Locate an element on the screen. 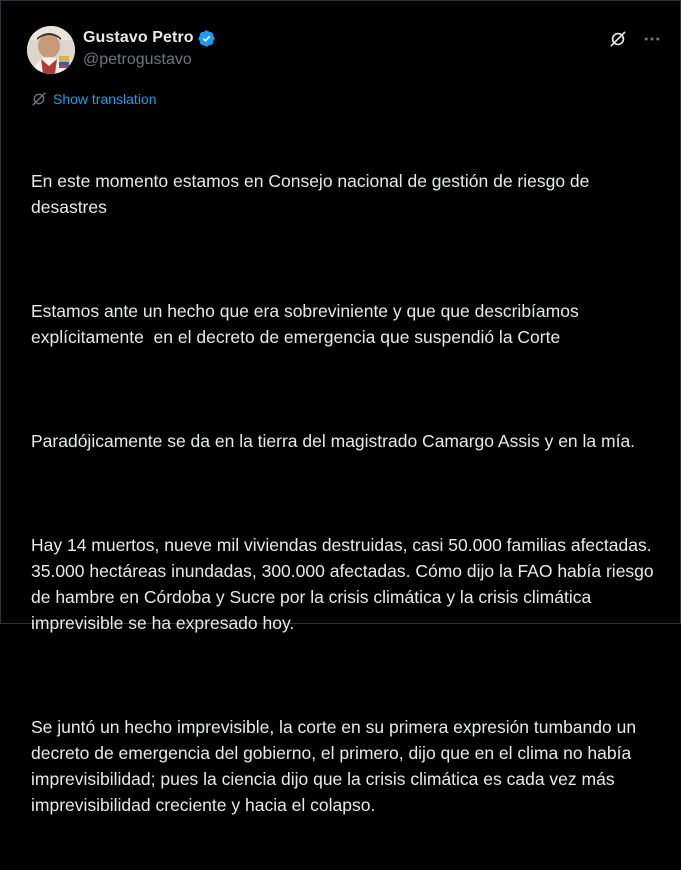  author-handle: @petrogustavo is located at coordinates (149, 60).